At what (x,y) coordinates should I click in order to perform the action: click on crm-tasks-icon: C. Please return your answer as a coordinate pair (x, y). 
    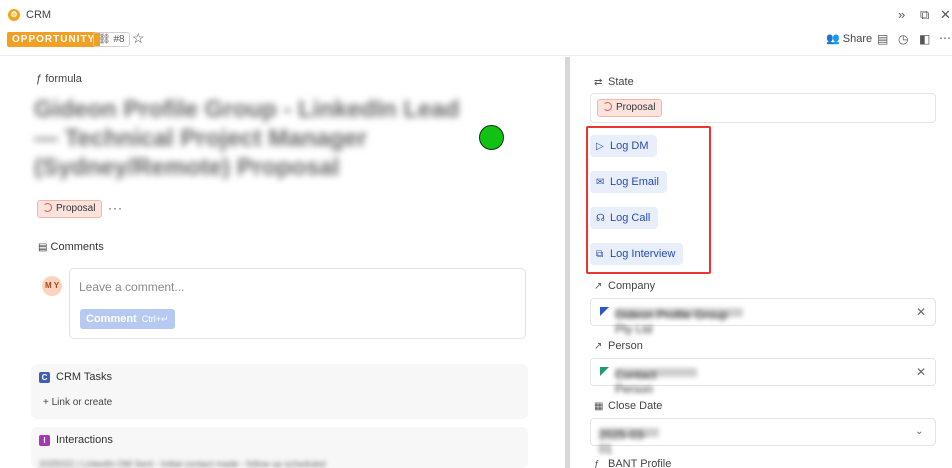
    Looking at the image, I should click on (44, 377).